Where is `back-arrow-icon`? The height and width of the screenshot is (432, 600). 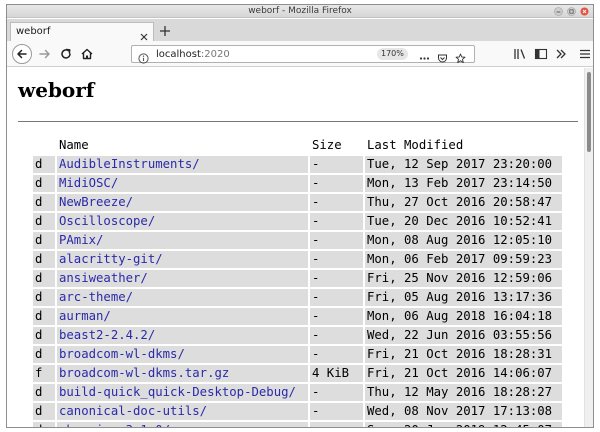
back-arrow-icon is located at coordinates (22, 54).